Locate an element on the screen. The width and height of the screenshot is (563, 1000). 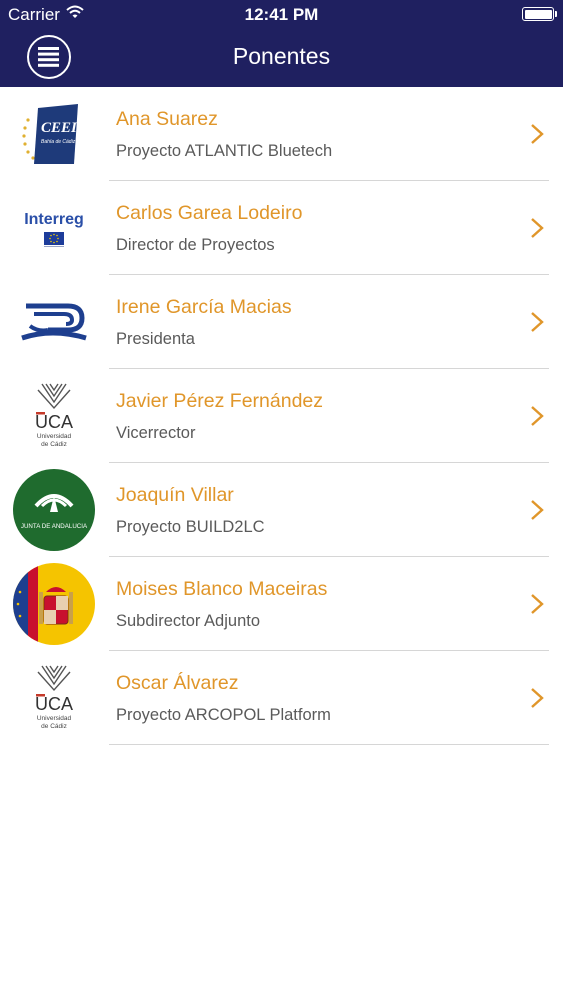
speaker-name: Oscar Álvarez is located at coordinates (177, 683).